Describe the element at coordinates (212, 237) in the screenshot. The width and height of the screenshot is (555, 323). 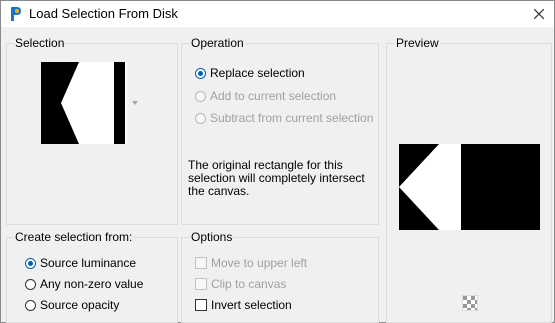
I see `options-group-title: Options` at that location.